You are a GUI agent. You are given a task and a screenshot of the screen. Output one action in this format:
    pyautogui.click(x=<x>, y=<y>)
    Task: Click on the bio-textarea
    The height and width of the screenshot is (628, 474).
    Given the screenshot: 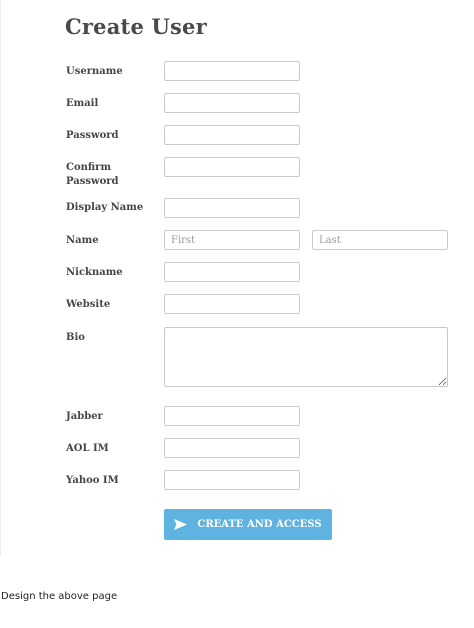 What is the action you would take?
    pyautogui.click(x=306, y=357)
    